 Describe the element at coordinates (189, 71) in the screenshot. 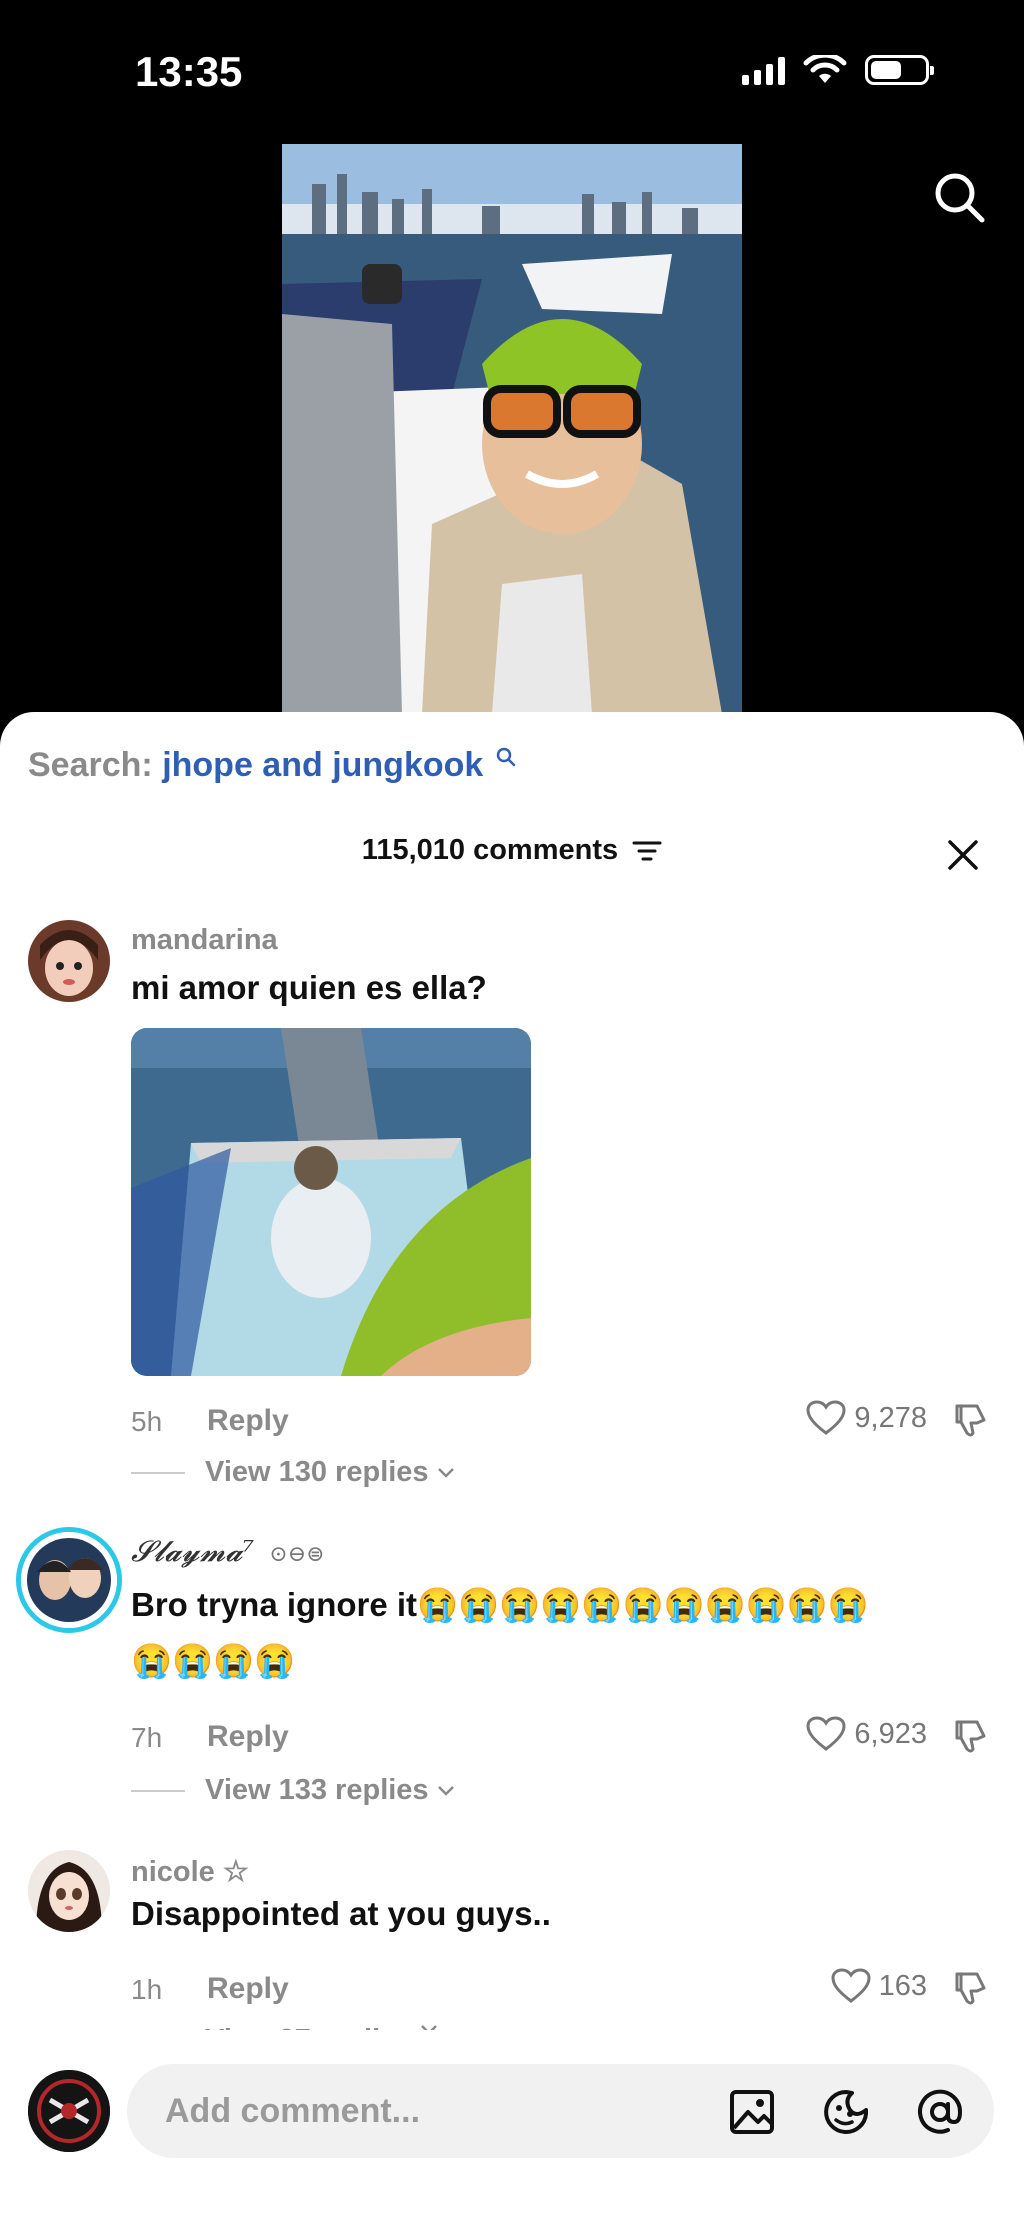

I see `status-time: 13:35` at that location.